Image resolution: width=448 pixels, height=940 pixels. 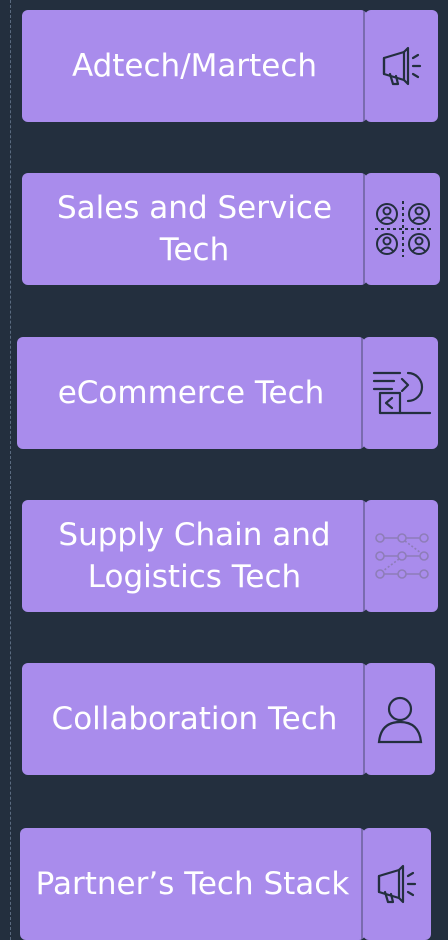 I want to click on ecommerce-exchange-icon, so click(x=401, y=393).